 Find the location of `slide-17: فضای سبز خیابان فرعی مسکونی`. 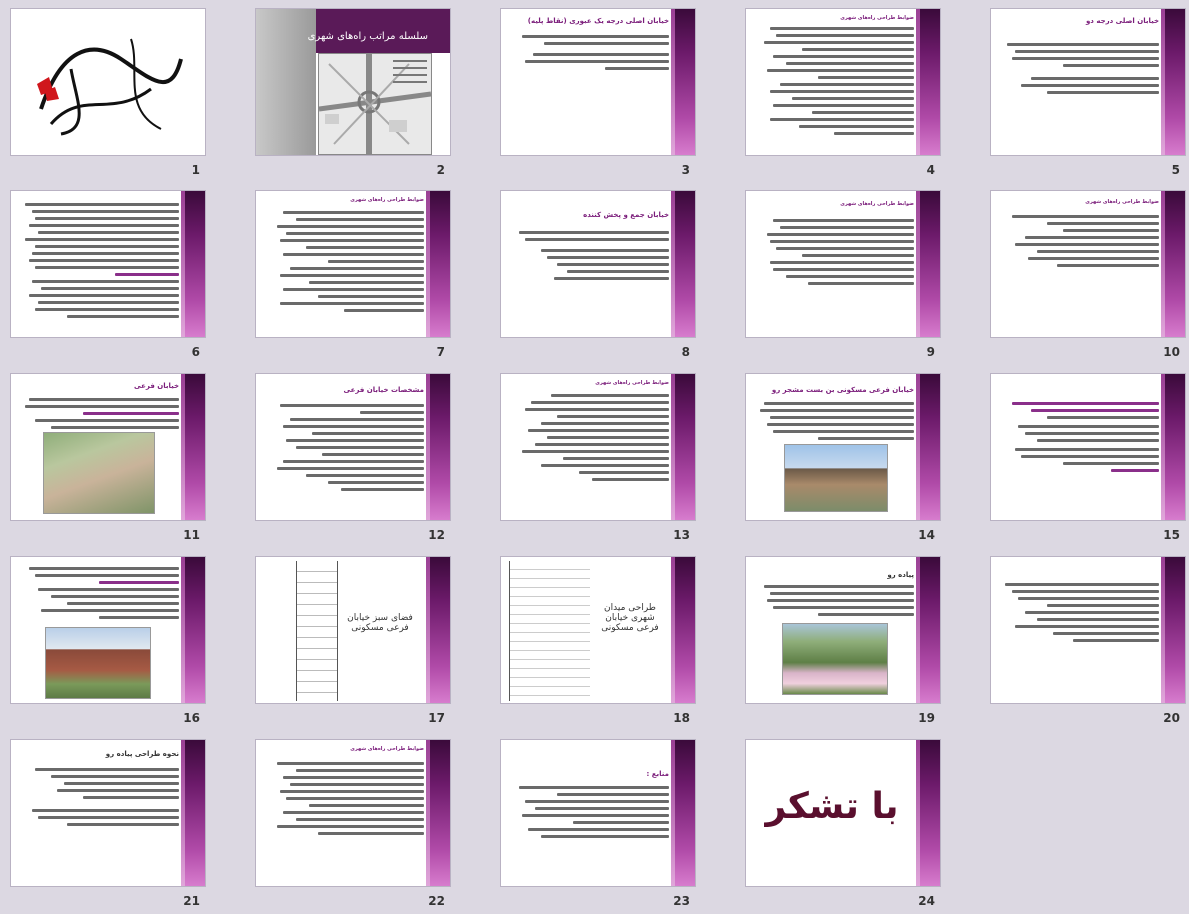

slide-17: فضای سبز خیابان فرعی مسکونی is located at coordinates (353, 630).